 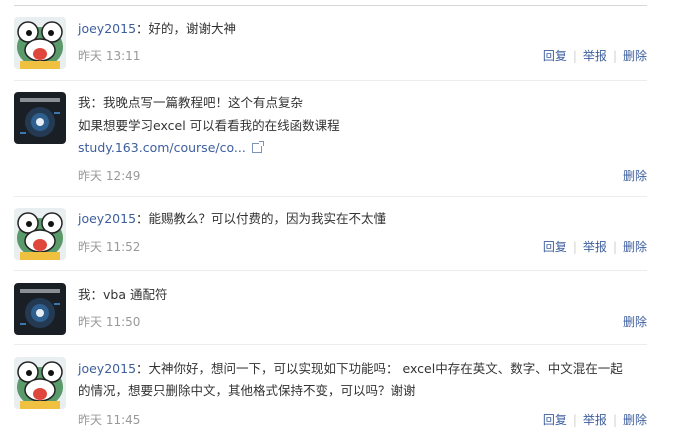 What do you see at coordinates (109, 420) in the screenshot?
I see `timestamp: 昨天 11:45` at bounding box center [109, 420].